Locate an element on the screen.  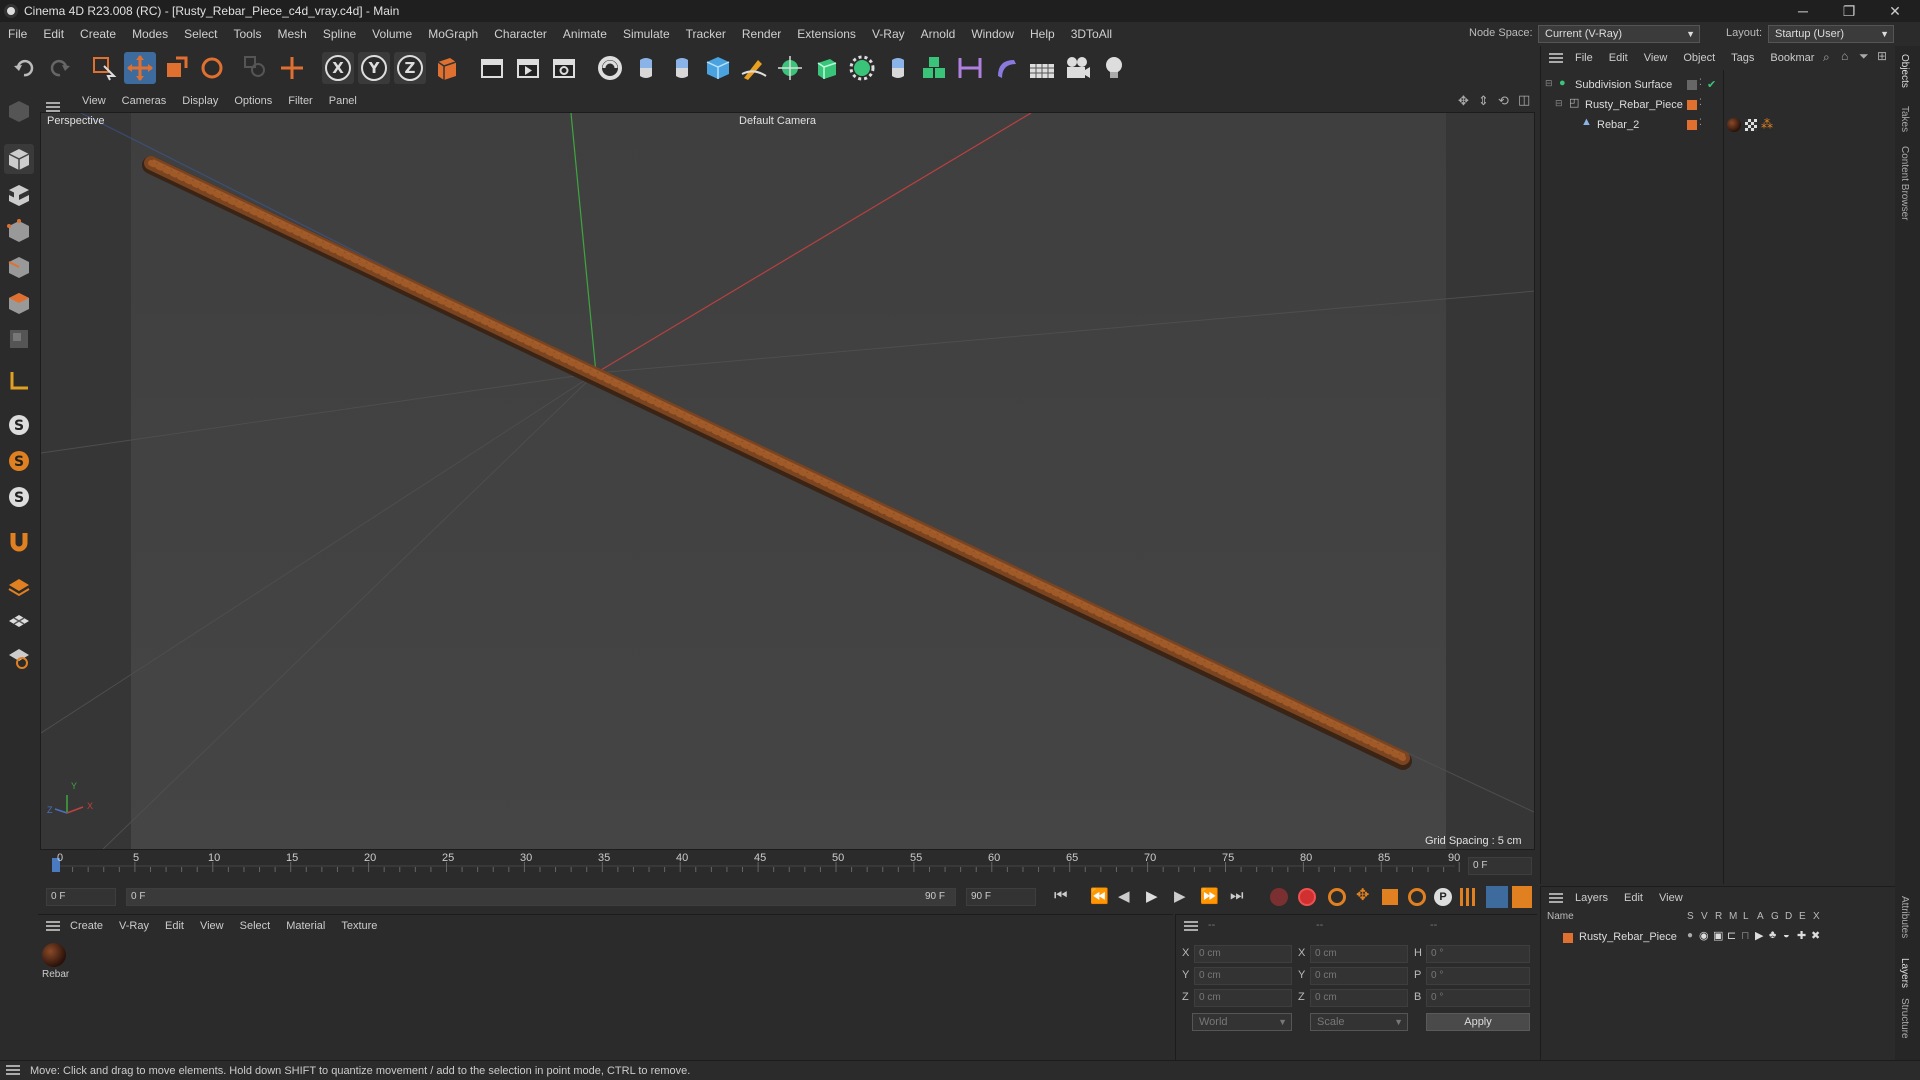
animation-play-icon: ▶ is located at coordinates (1759, 935).